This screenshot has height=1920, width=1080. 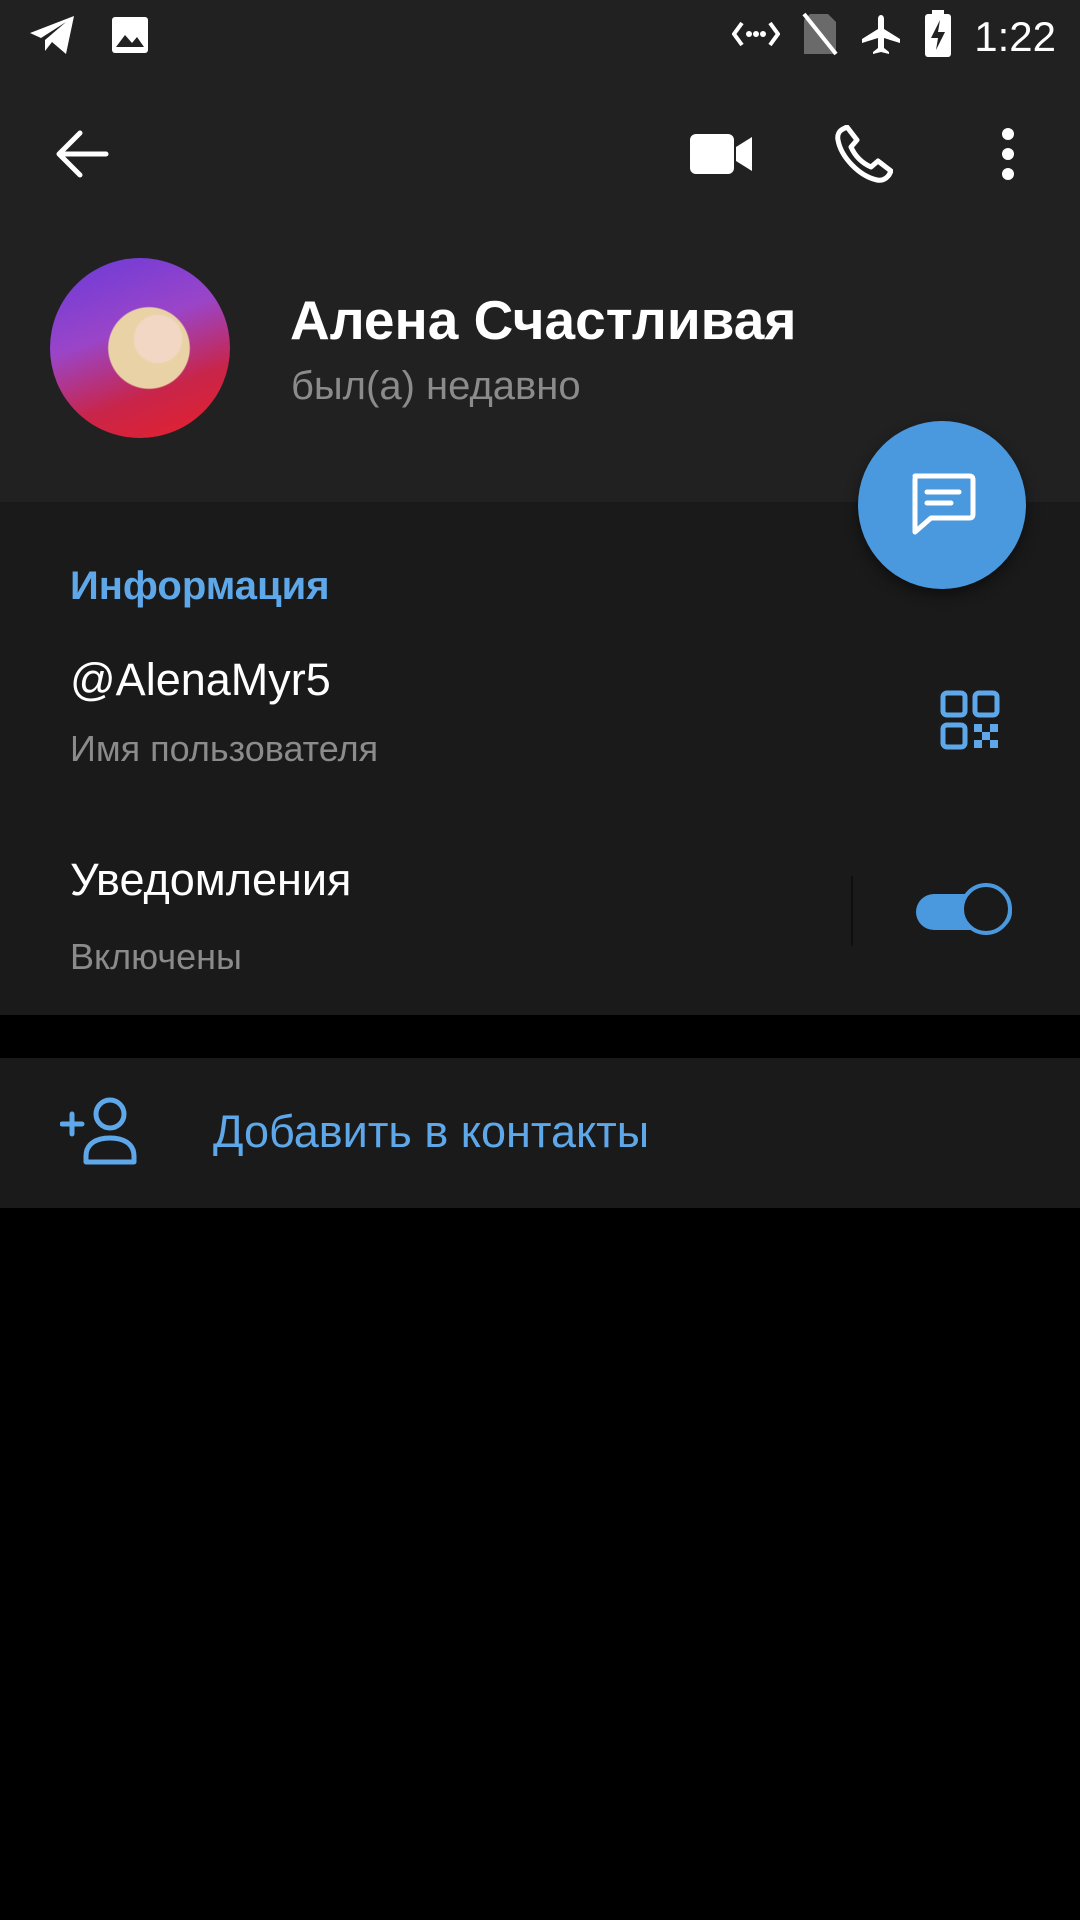 I want to click on status-bar: 1:22, so click(x=540, y=37).